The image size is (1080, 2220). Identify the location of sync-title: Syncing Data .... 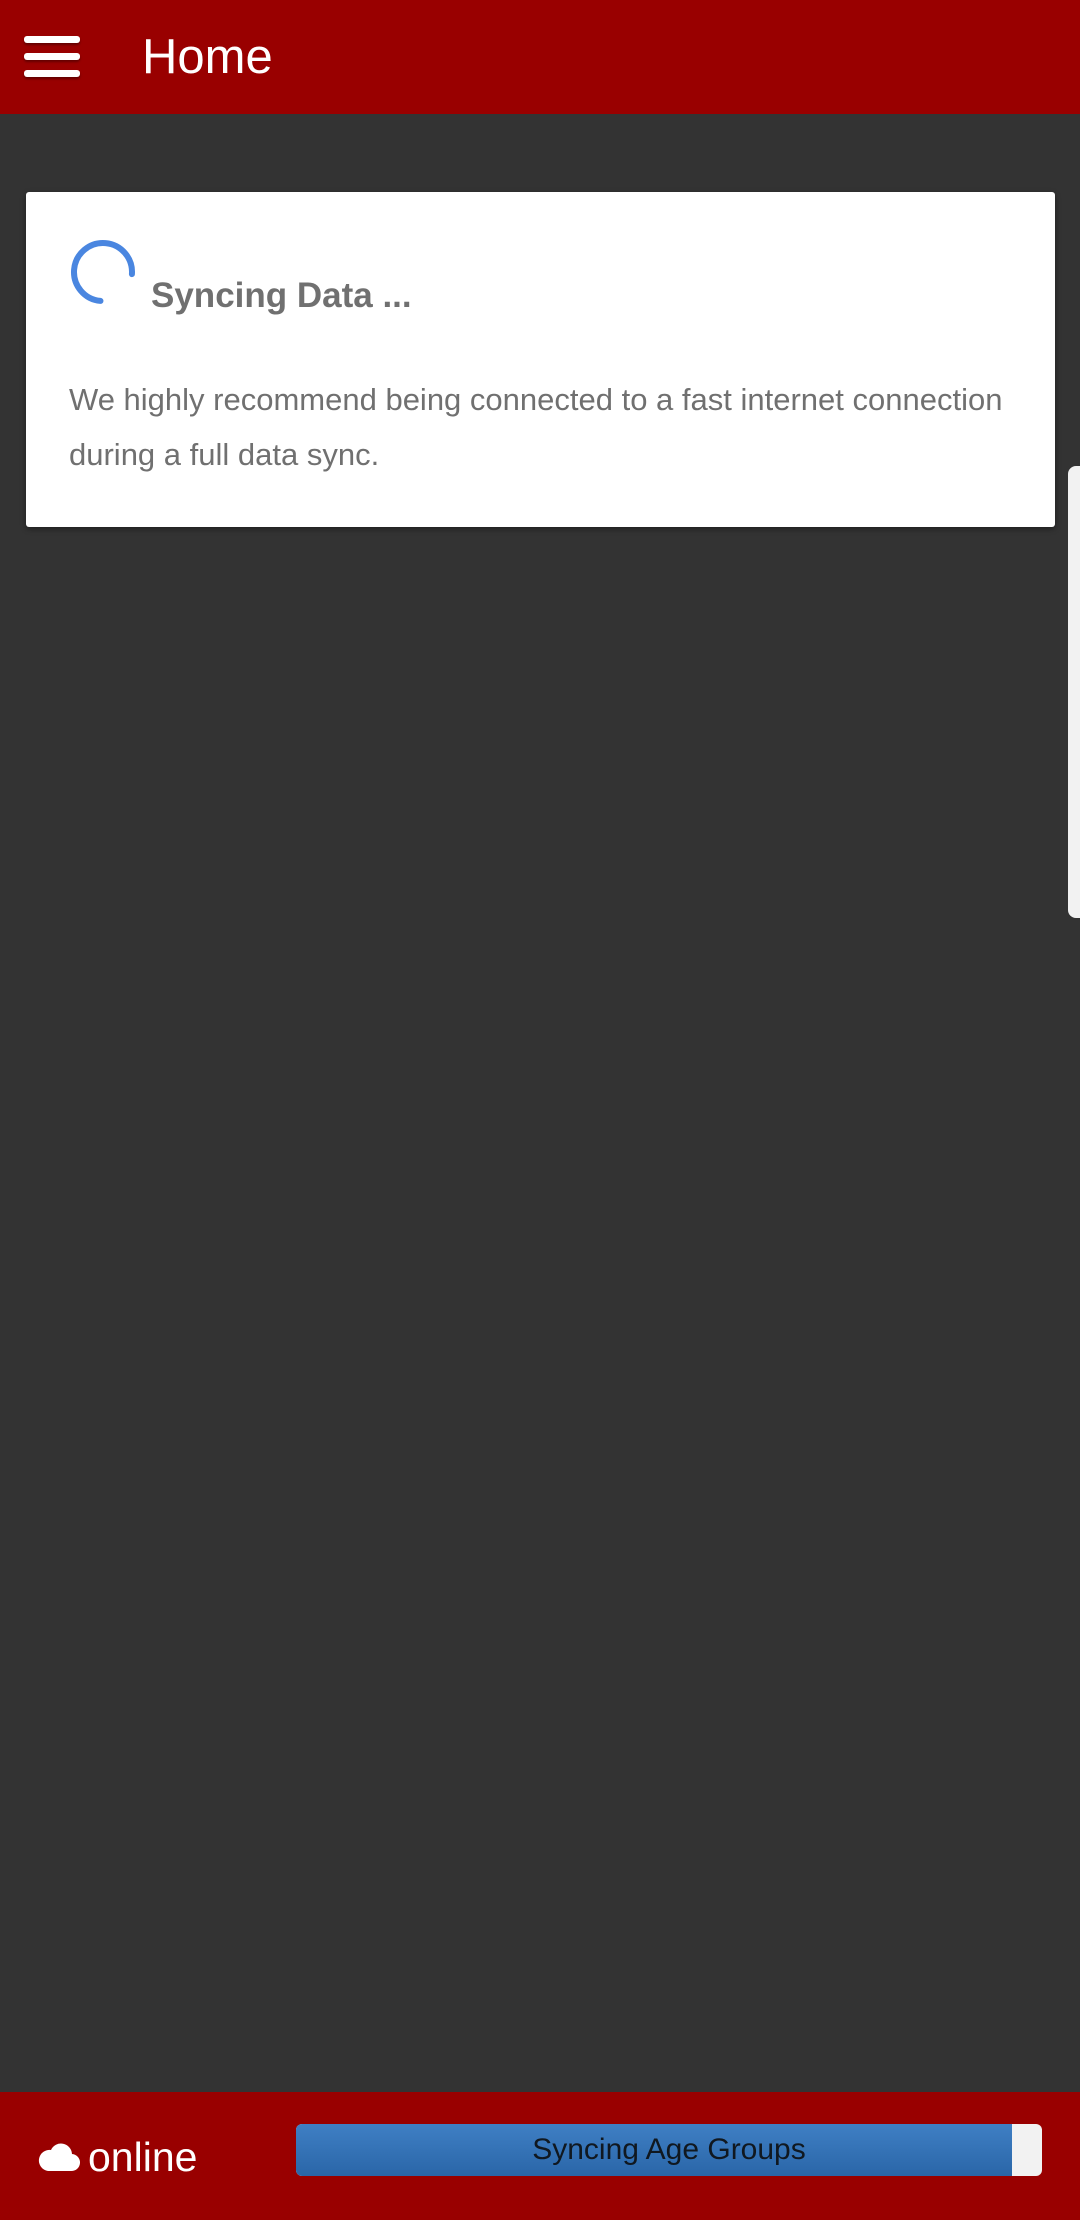
(281, 295).